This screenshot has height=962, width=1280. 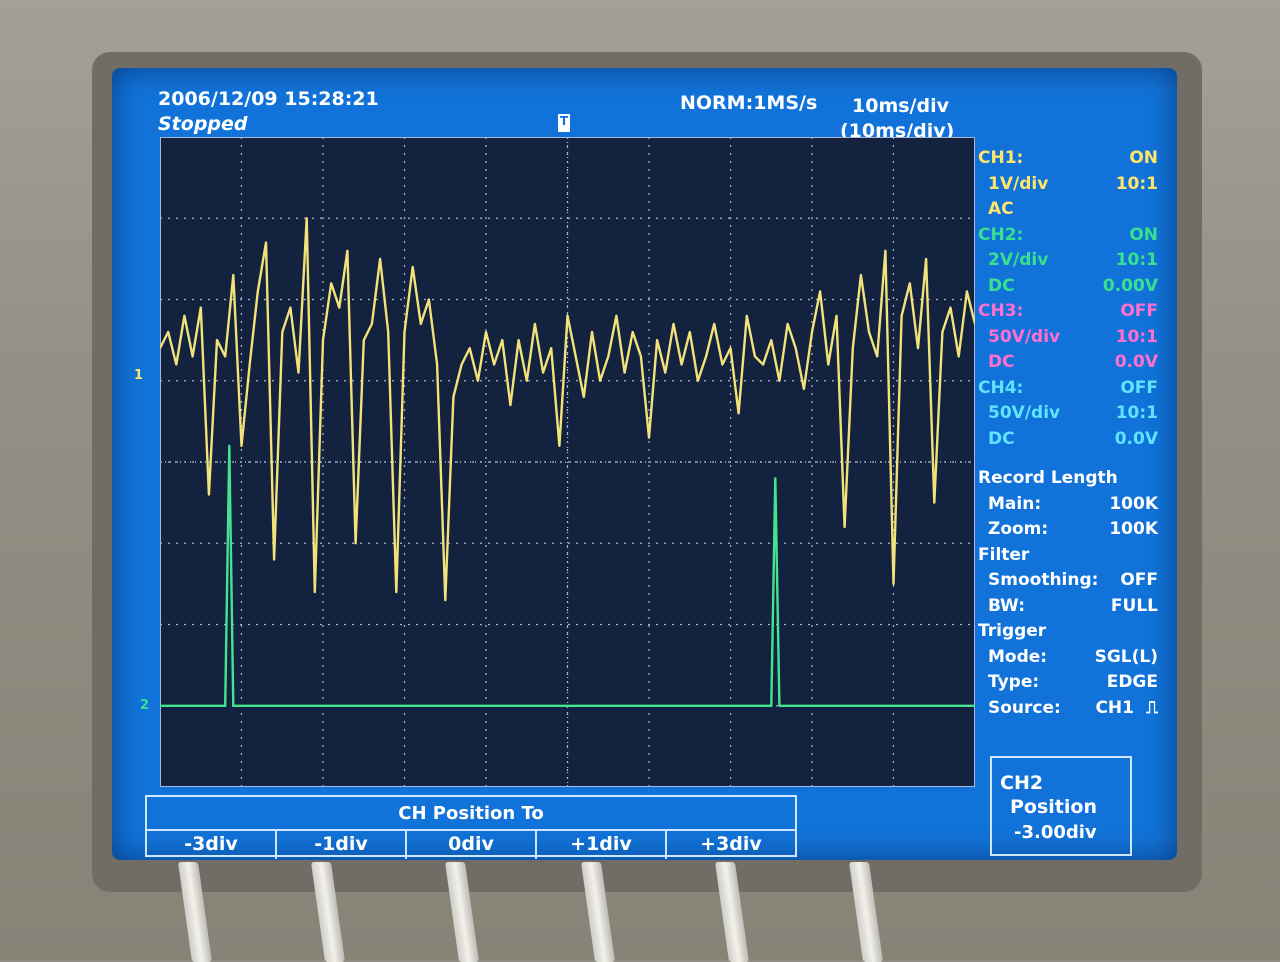 I want to click on ch4-state: OFF, so click(x=1139, y=387).